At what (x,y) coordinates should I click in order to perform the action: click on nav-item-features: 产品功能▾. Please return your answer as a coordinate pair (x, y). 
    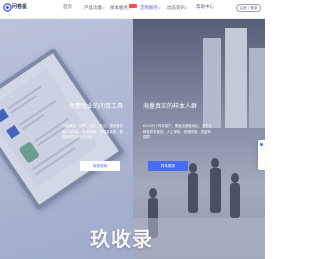
    Looking at the image, I should click on (94, 8).